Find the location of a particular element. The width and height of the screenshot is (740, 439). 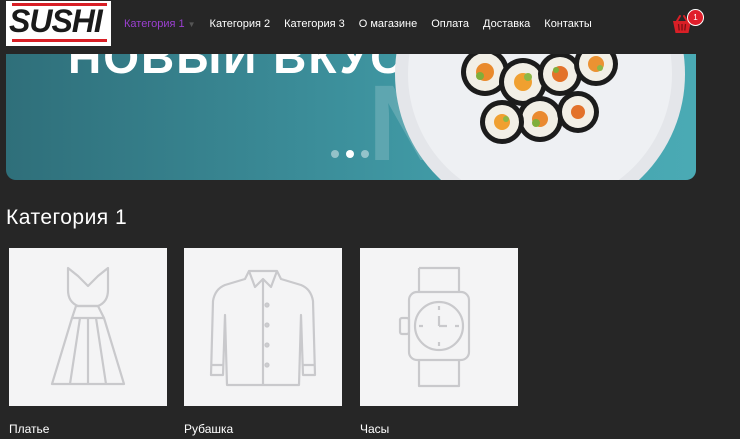

nav-item-about: О магазине is located at coordinates (388, 24).